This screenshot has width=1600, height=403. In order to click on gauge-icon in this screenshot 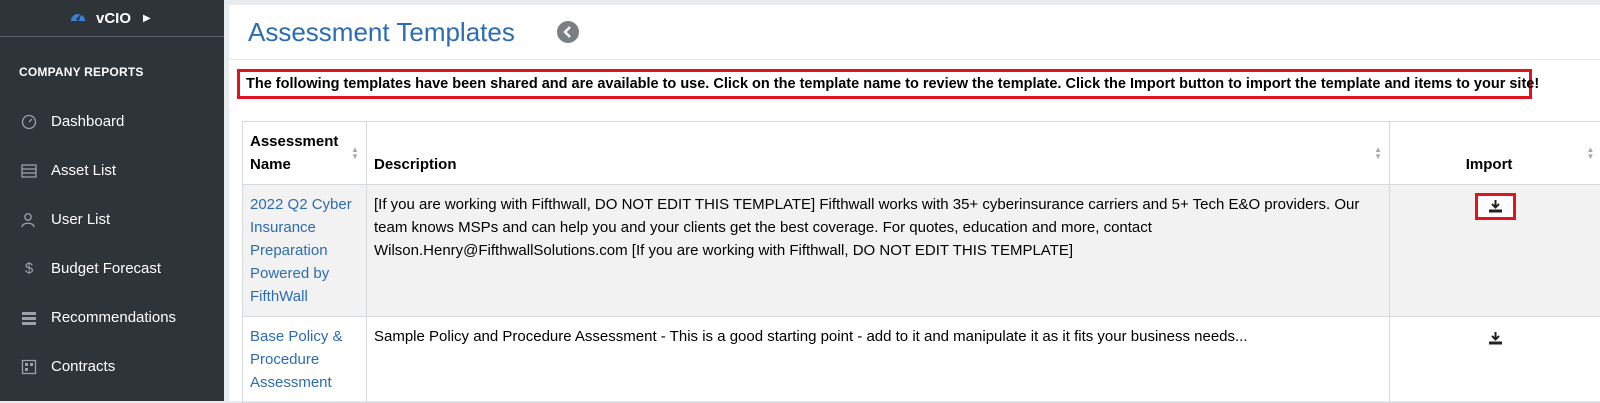, I will do `click(29, 122)`.